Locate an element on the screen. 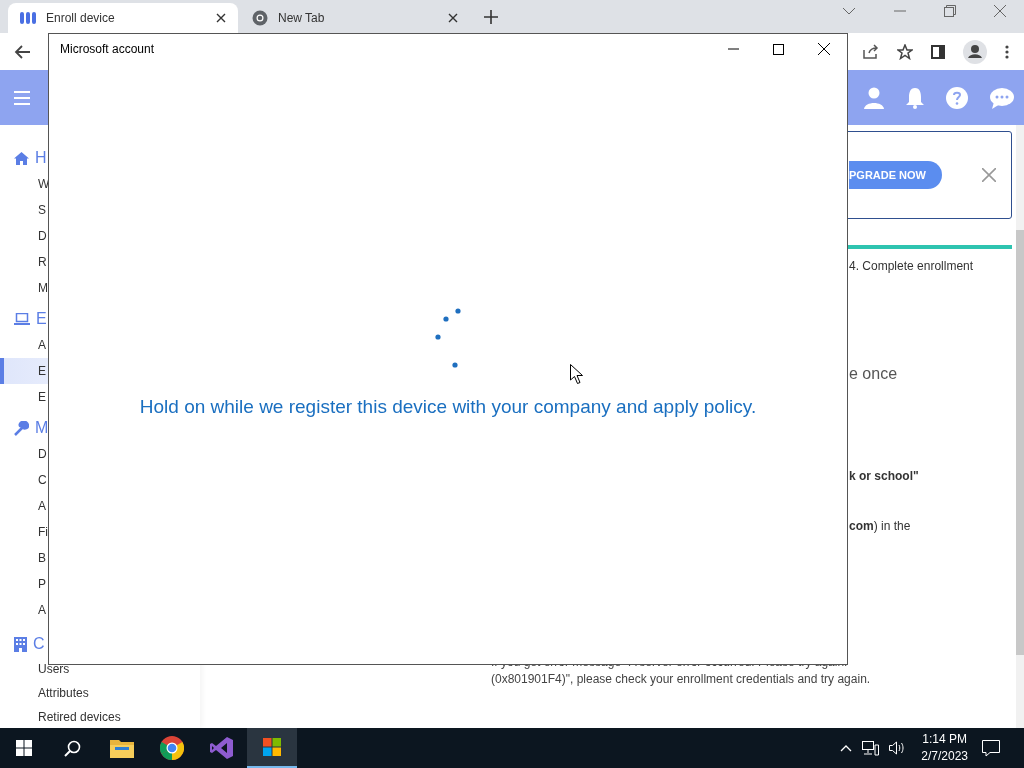 This screenshot has width=1024, height=768. taskbar-app is located at coordinates (272, 748).